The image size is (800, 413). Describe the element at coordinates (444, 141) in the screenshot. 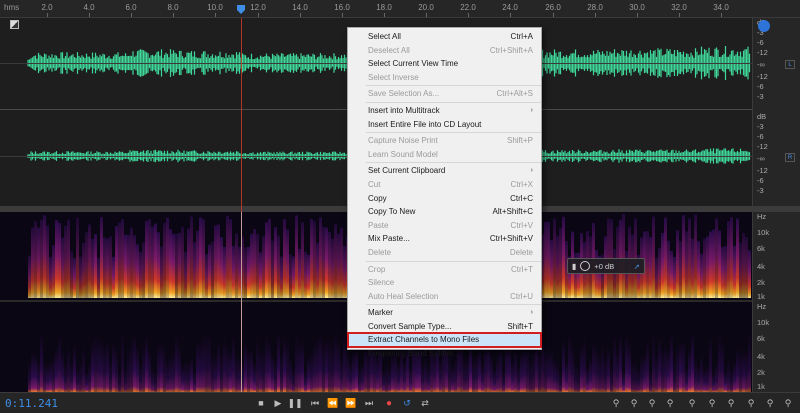

I see `menu-item-capture-noise-print: Capture Noise Print Shift+P` at that location.